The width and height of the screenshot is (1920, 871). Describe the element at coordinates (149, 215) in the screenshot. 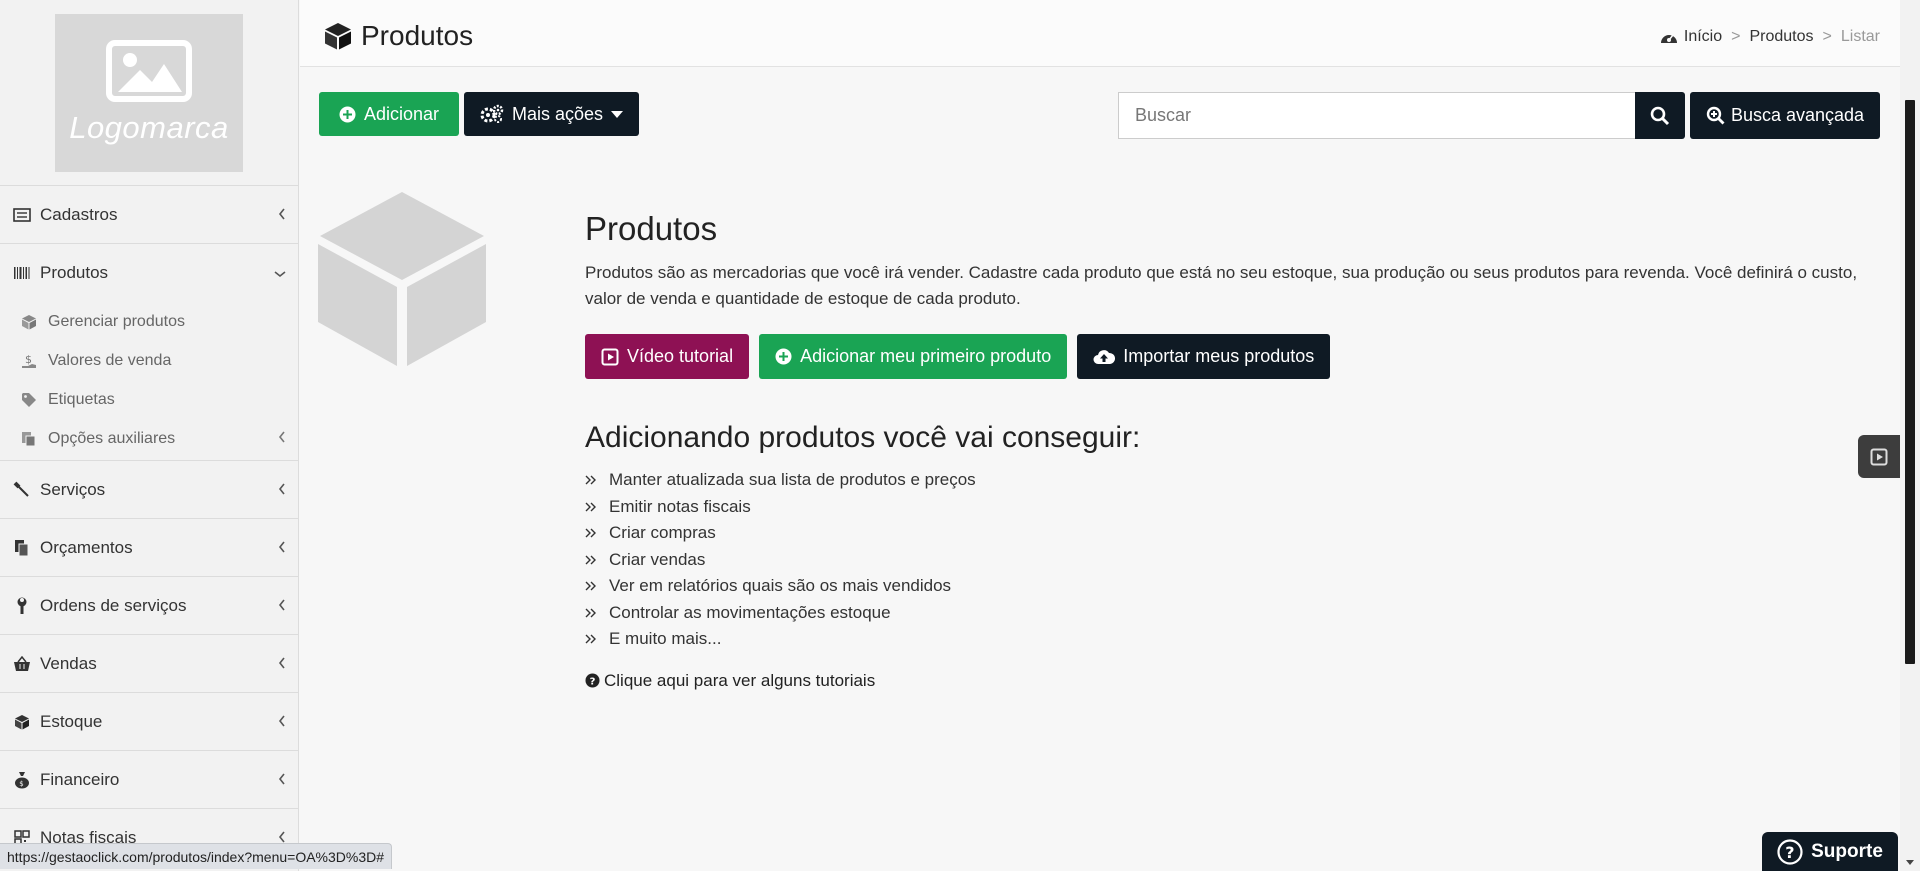

I see `sidebar-item-cadastros: Cadastros` at that location.